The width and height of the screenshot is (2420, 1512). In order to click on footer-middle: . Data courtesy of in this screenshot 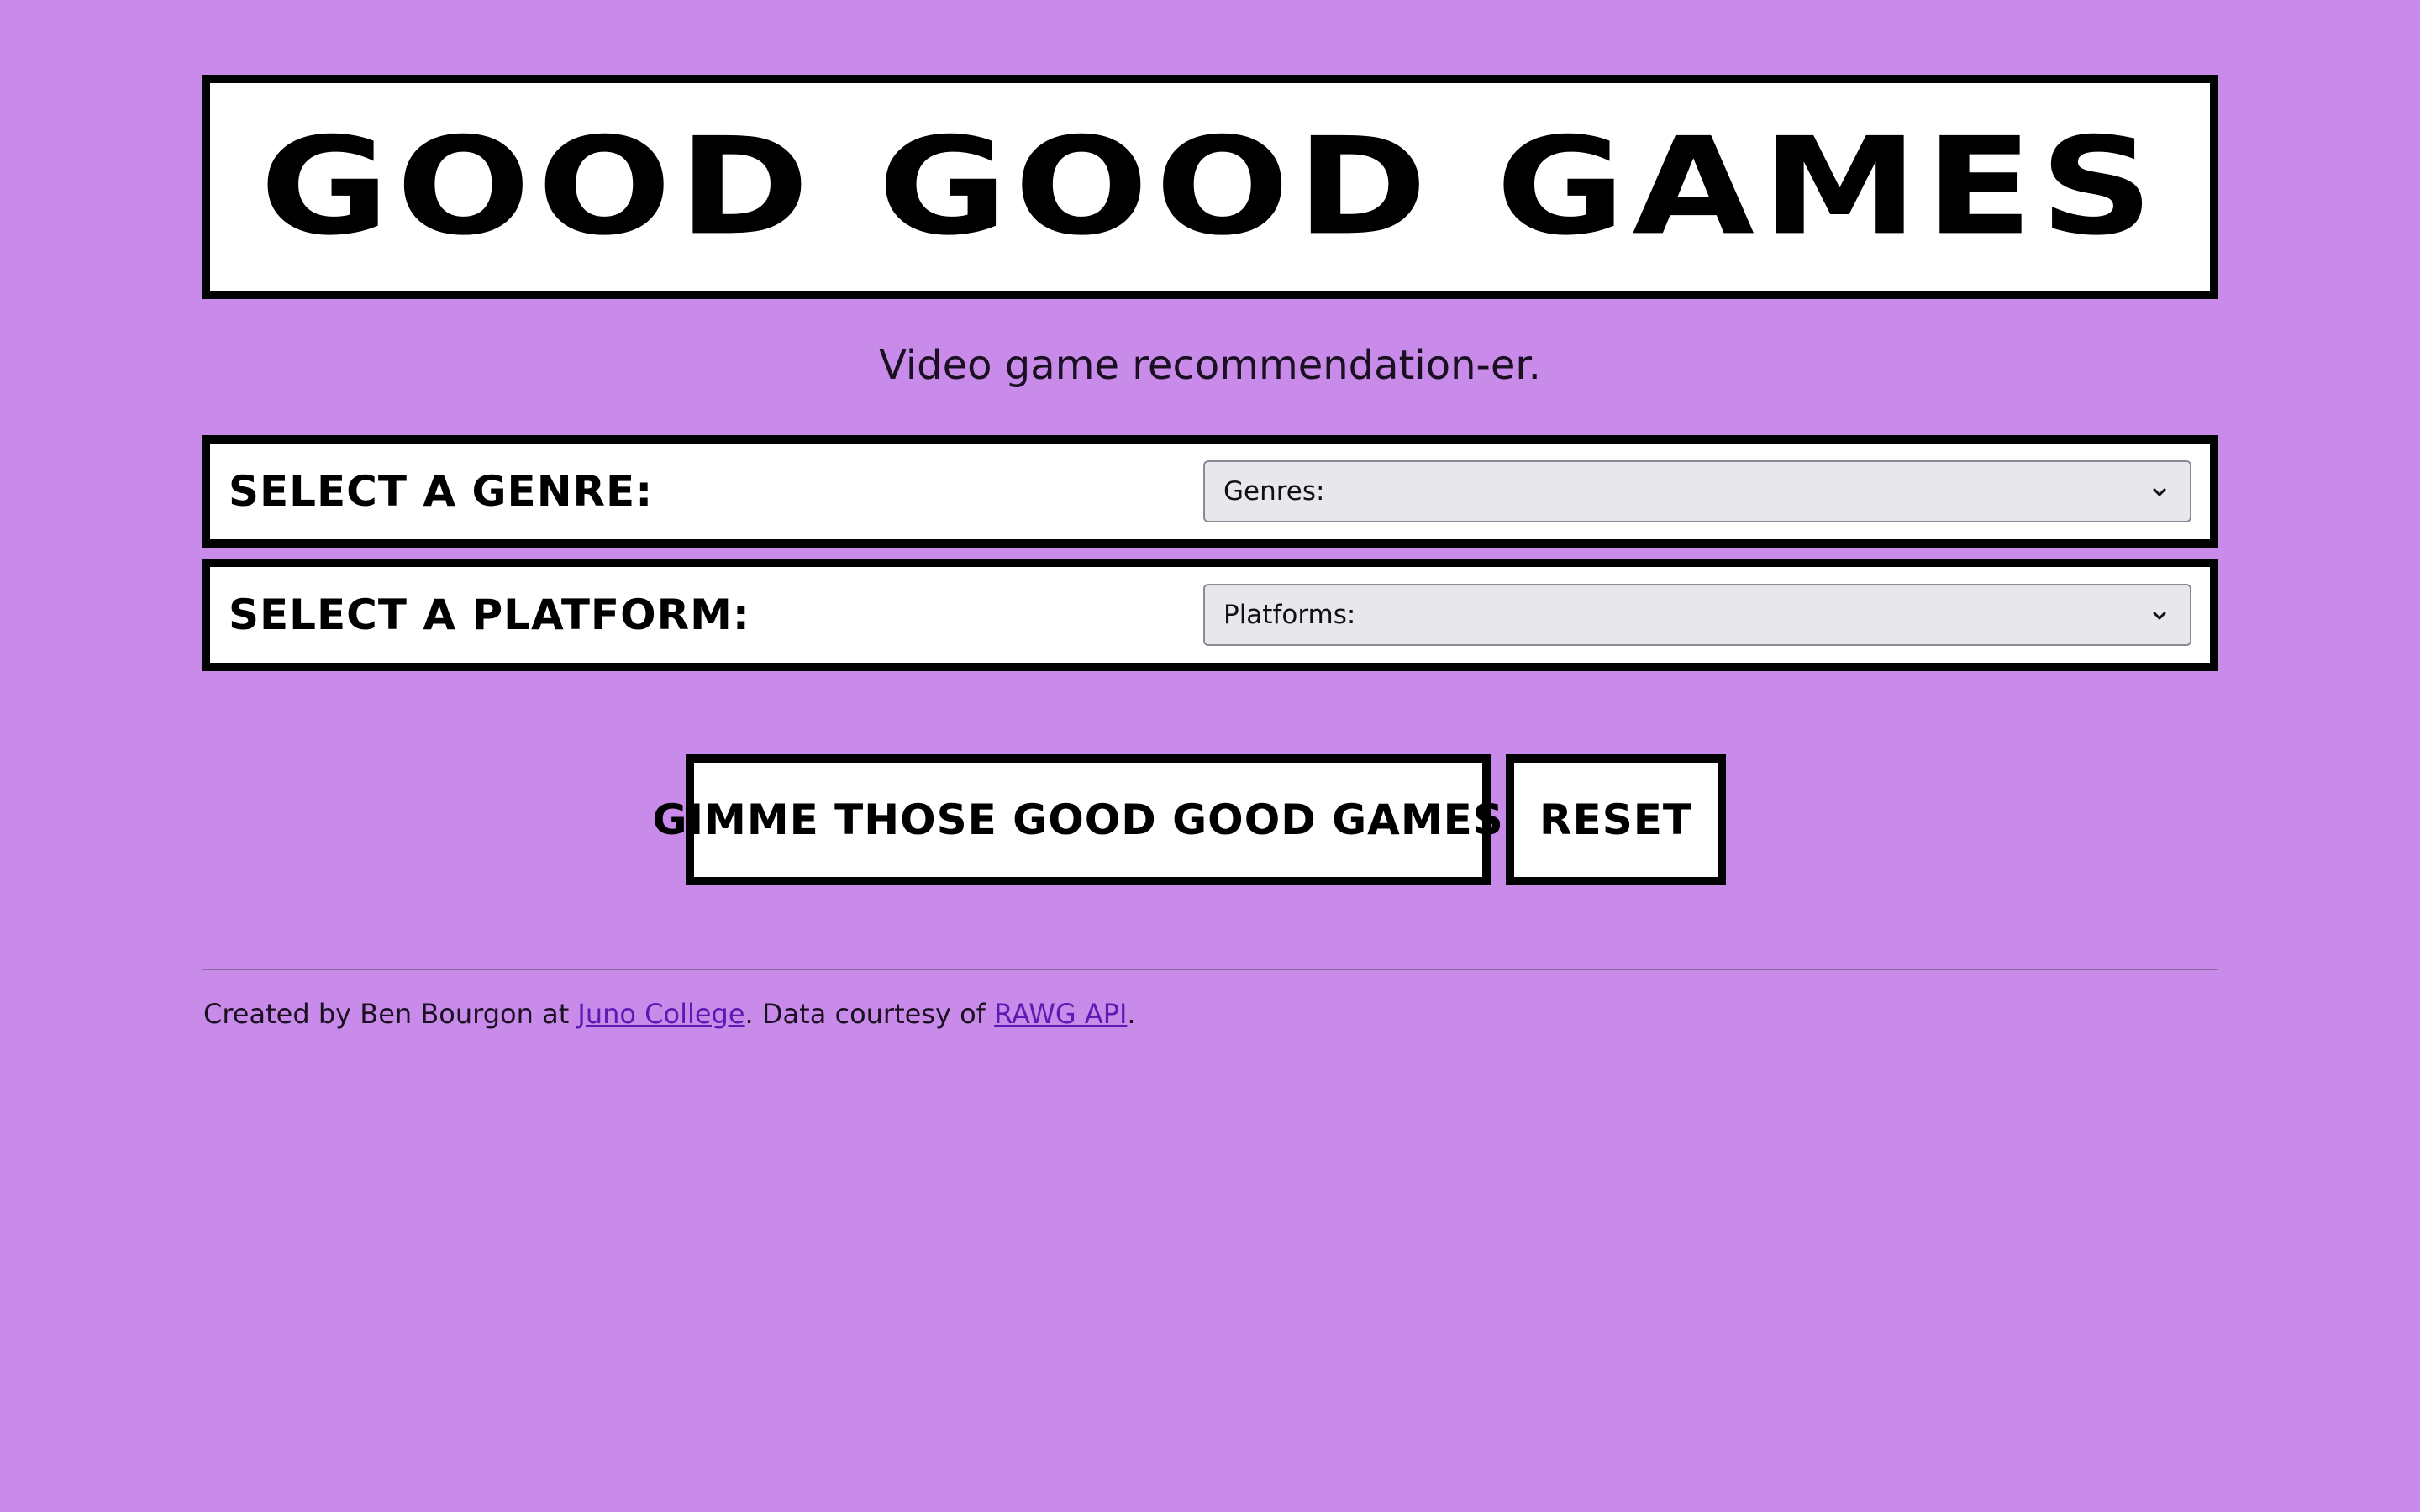, I will do `click(870, 1014)`.